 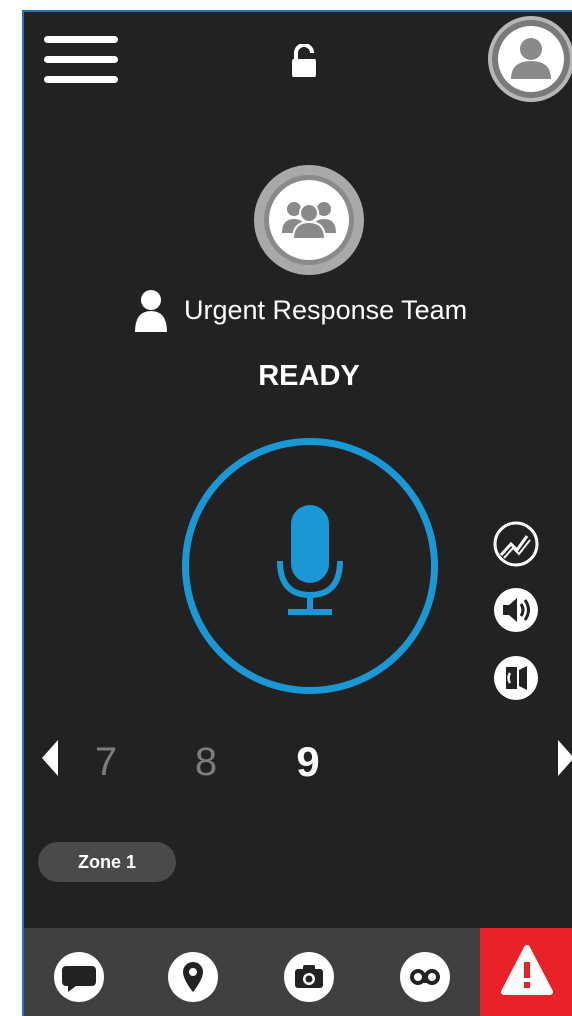 What do you see at coordinates (516, 544) in the screenshot?
I see `signal-quality-icon` at bounding box center [516, 544].